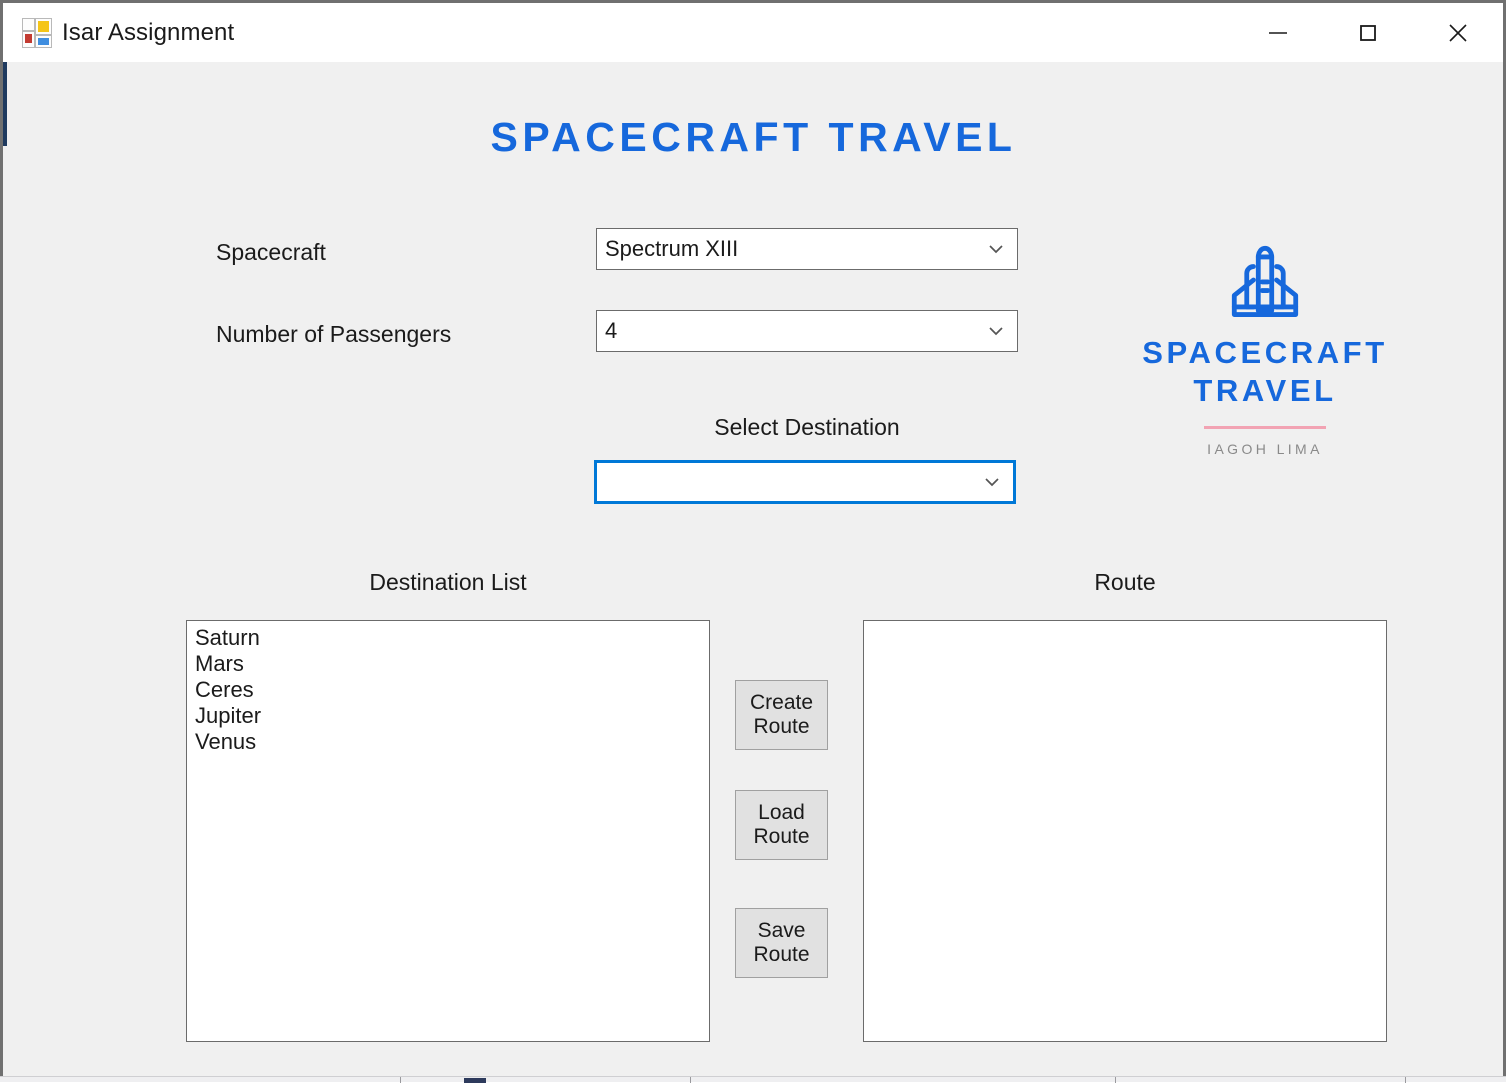 This screenshot has width=1506, height=1083. I want to click on create-route-button: Create Route, so click(781, 715).